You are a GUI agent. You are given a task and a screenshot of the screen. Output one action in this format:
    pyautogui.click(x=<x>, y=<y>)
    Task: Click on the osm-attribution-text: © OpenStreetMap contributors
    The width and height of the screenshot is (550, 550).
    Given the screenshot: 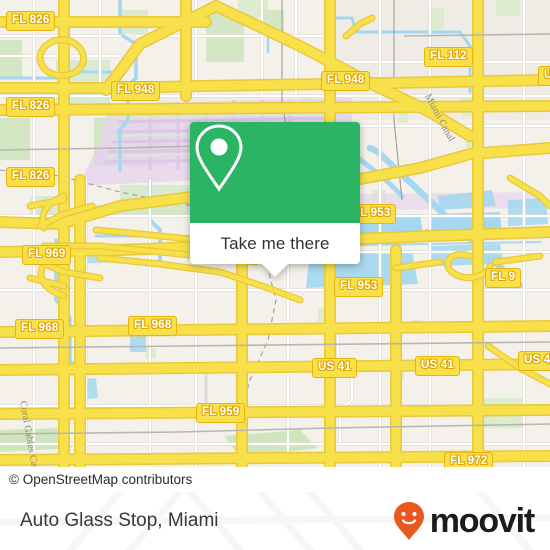 What is the action you would take?
    pyautogui.click(x=101, y=479)
    